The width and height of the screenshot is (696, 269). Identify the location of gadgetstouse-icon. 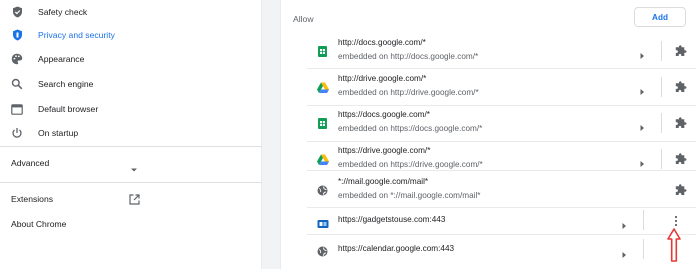
(323, 222).